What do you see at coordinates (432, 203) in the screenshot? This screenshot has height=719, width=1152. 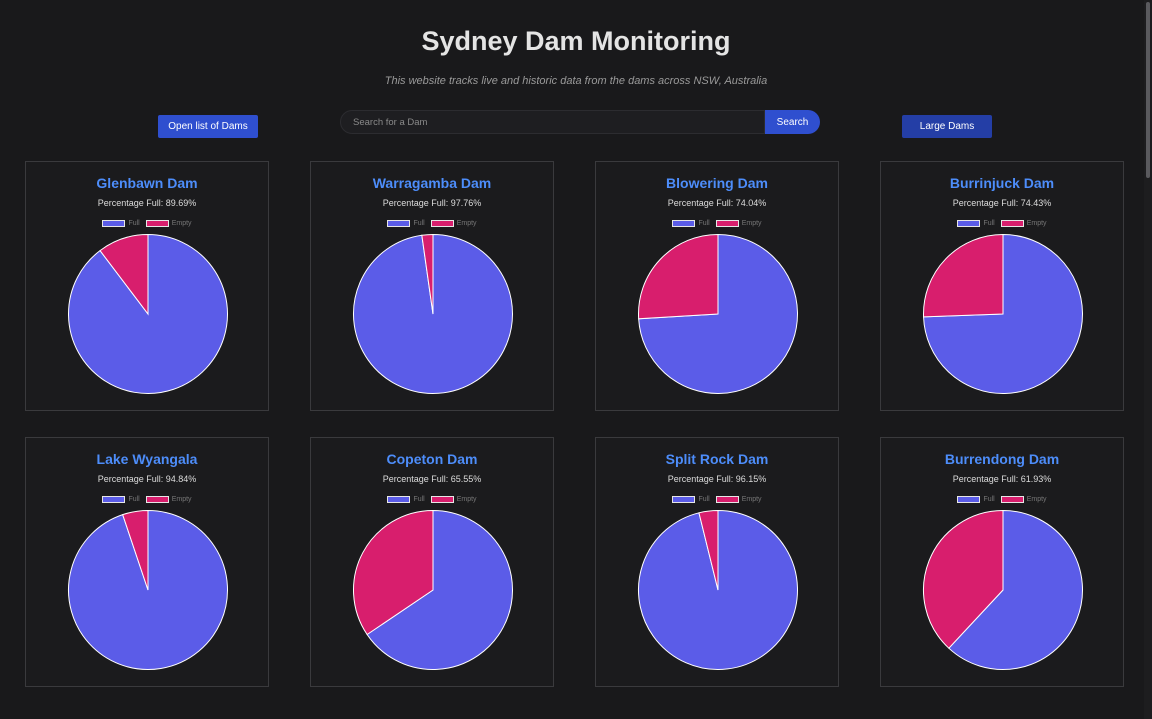 I see `percentage-full: Percentage Full: 97.76%` at bounding box center [432, 203].